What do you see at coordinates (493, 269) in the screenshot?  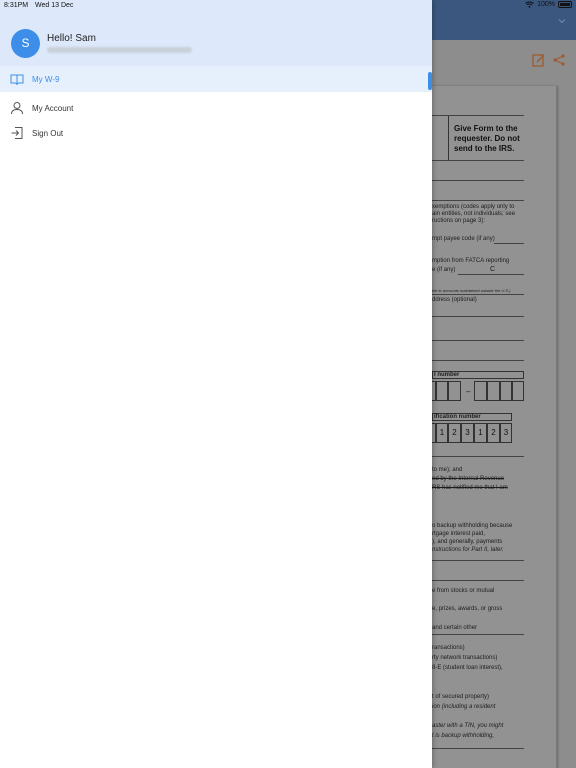 I see `fatca-code-value: C` at bounding box center [493, 269].